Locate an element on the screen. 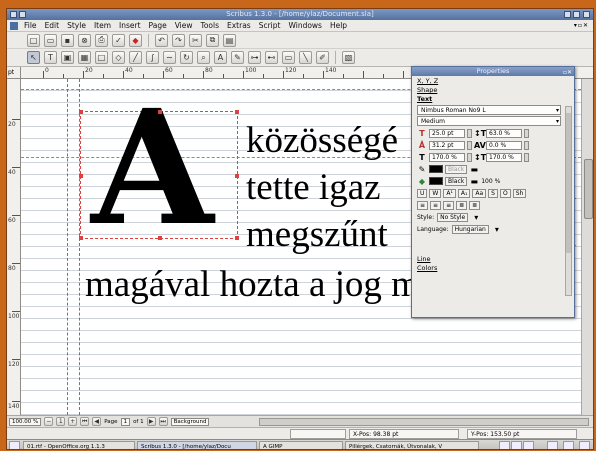 The width and height of the screenshot is (596, 451). menu-windows: Windows is located at coordinates (304, 26).